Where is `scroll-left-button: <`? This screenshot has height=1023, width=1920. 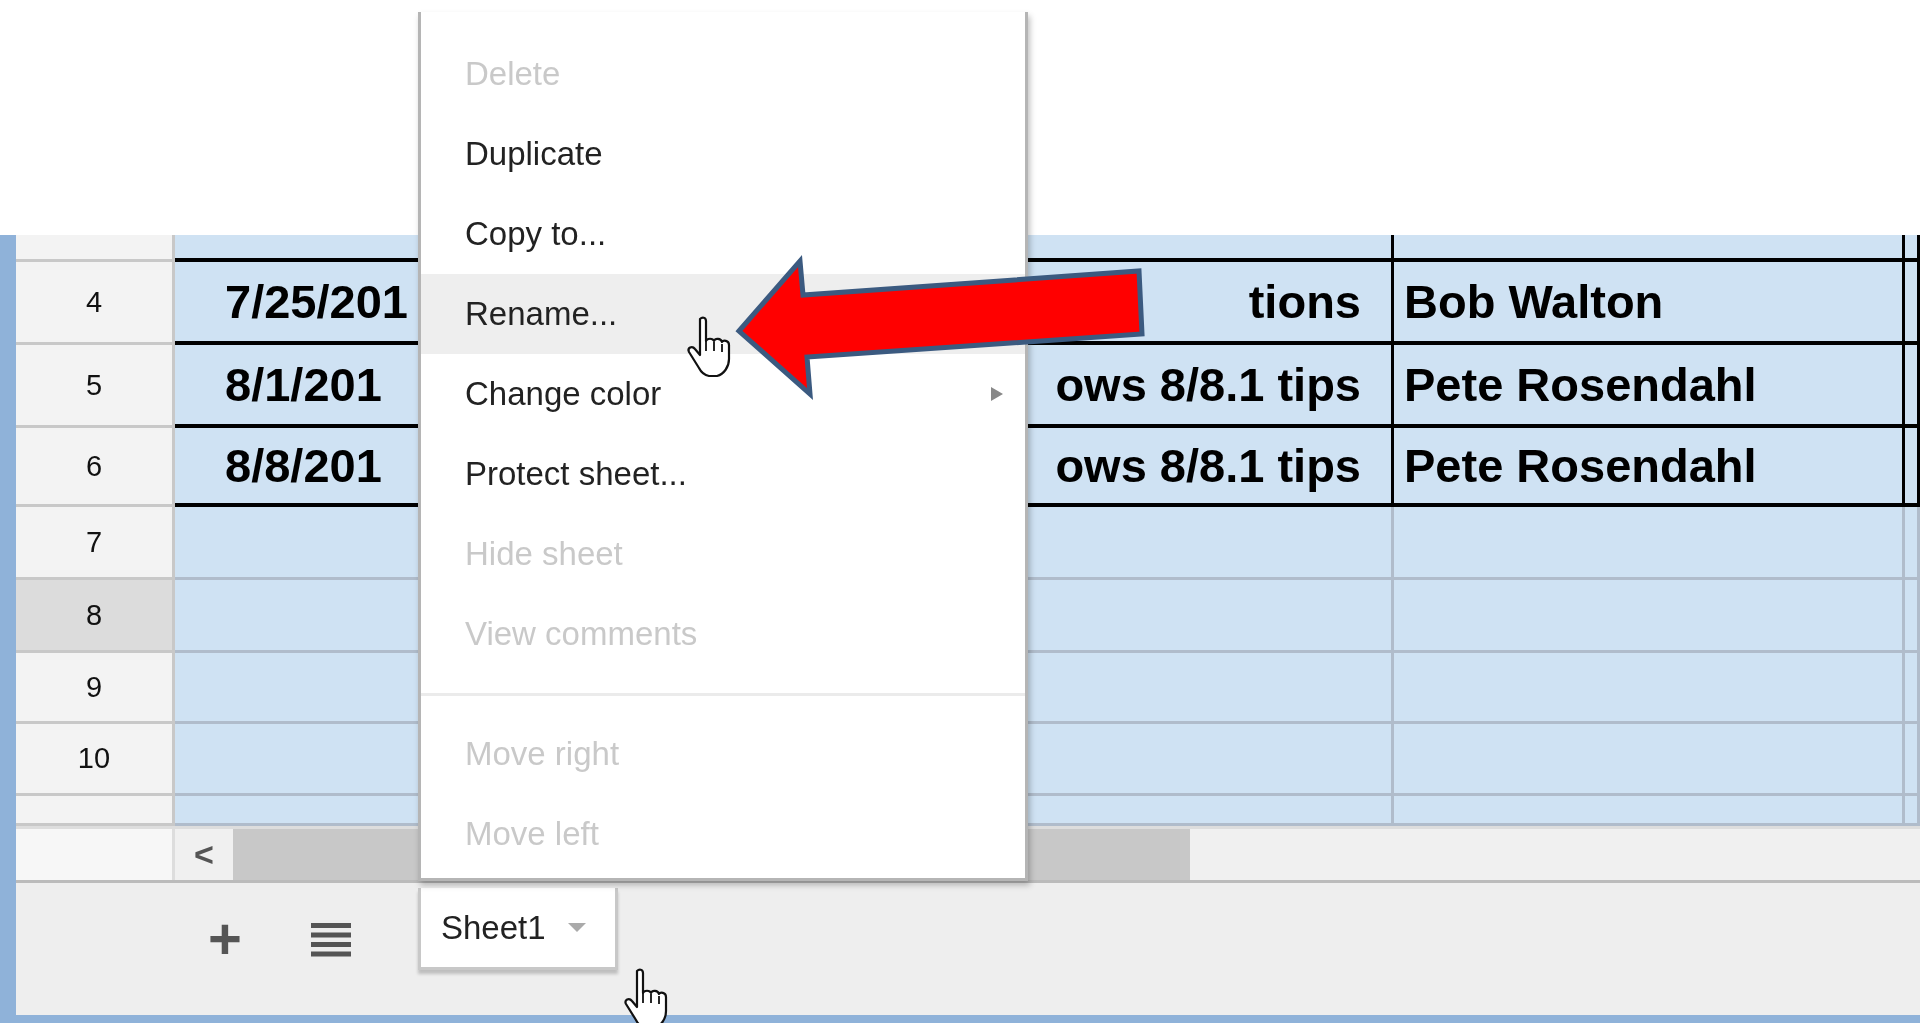
scroll-left-button: < is located at coordinates (204, 854).